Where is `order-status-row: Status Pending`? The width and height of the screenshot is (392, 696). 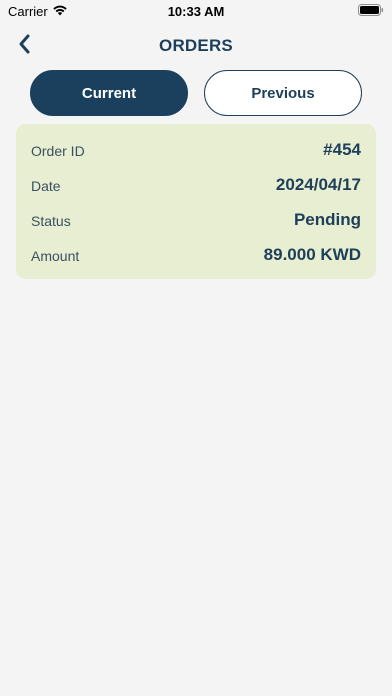 order-status-row: Status Pending is located at coordinates (196, 222).